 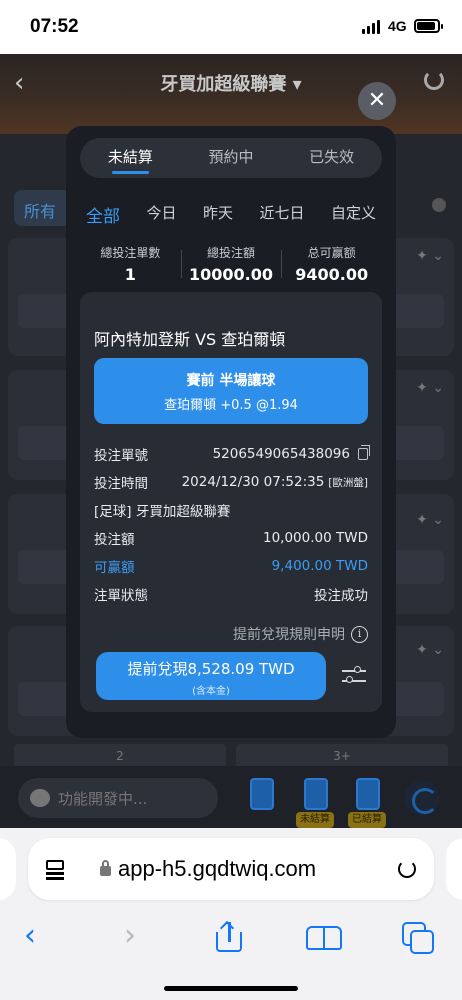 What do you see at coordinates (364, 452) in the screenshot?
I see `copy-icon` at bounding box center [364, 452].